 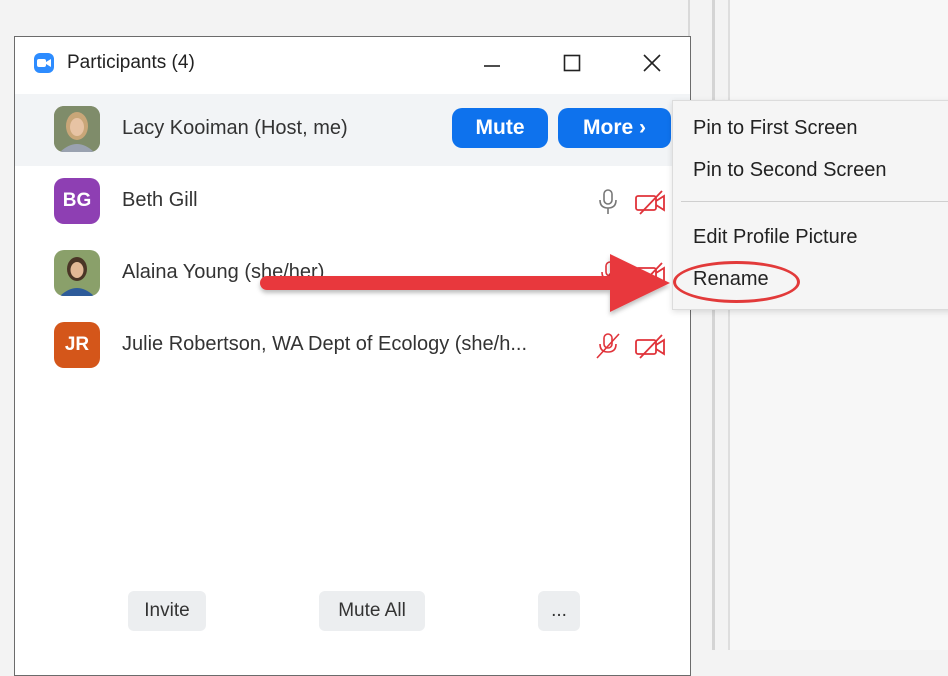 I want to click on participant-row: BG Beth Gill, so click(x=352, y=202).